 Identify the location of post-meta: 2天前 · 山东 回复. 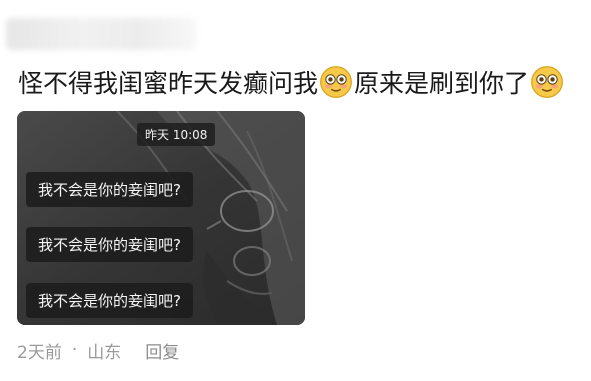
(98, 350).